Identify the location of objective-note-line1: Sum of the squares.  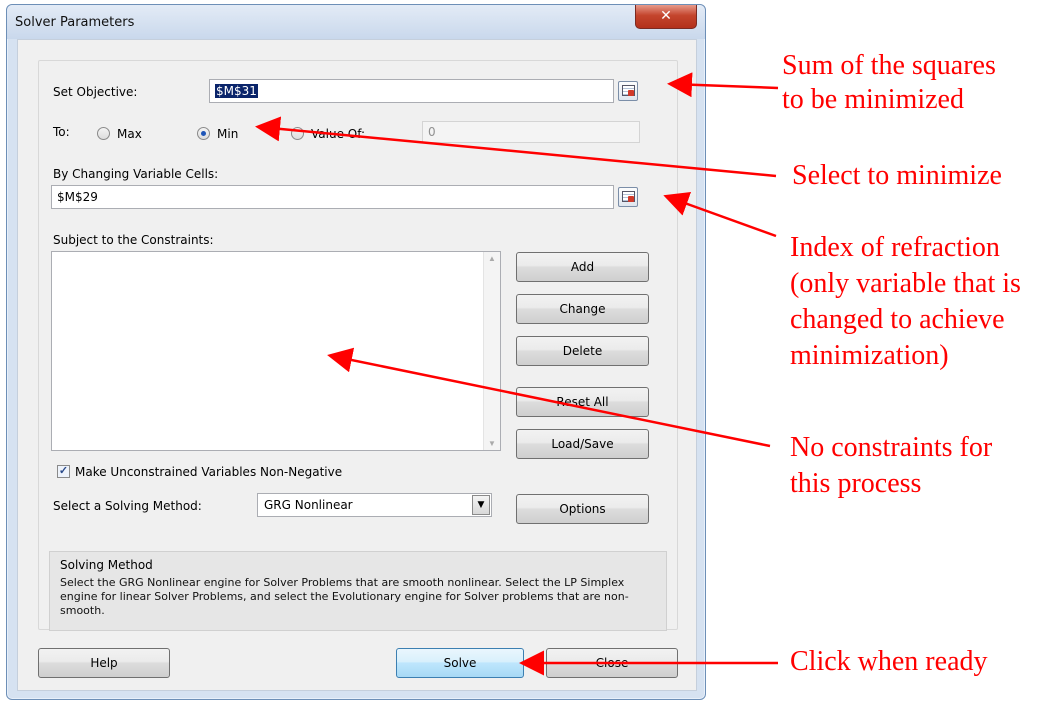
(889, 65).